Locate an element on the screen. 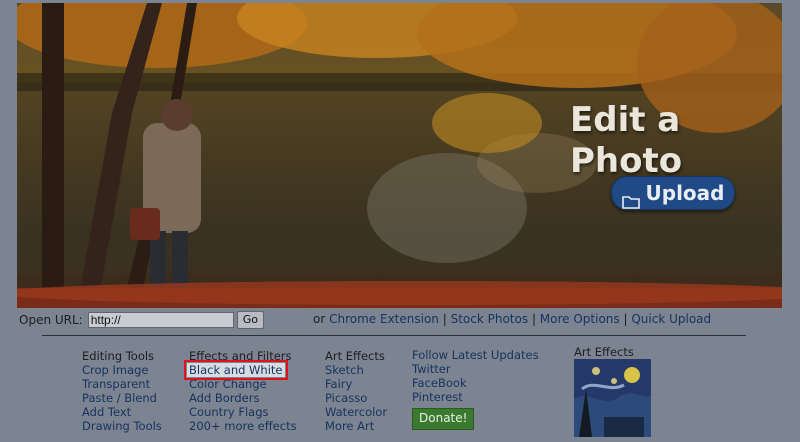  more-art-link: More Art is located at coordinates (356, 426).